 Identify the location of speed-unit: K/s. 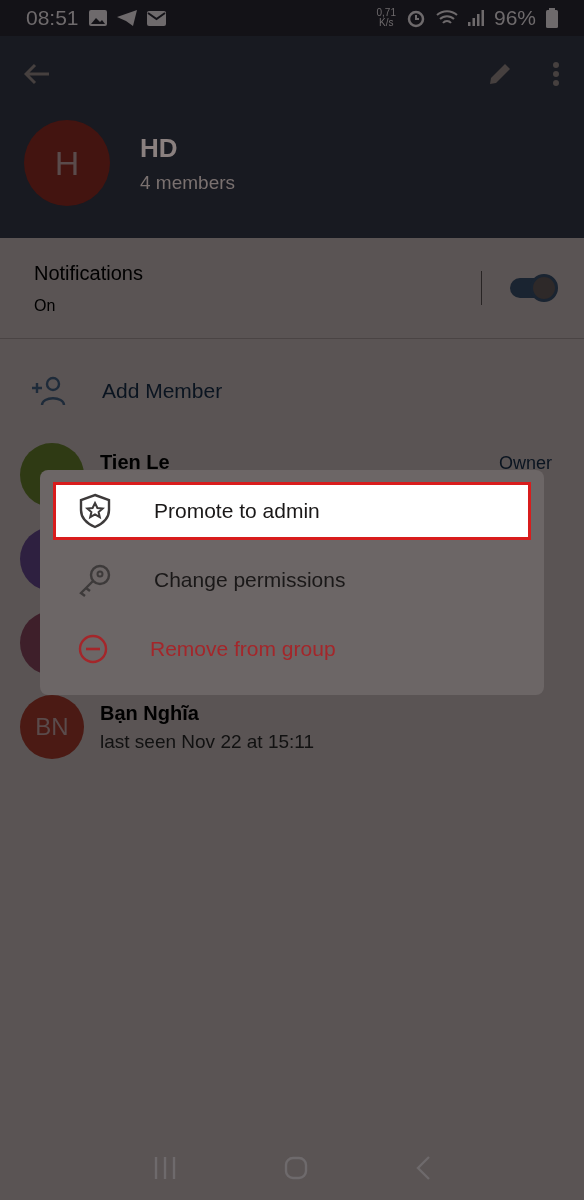
(386, 23).